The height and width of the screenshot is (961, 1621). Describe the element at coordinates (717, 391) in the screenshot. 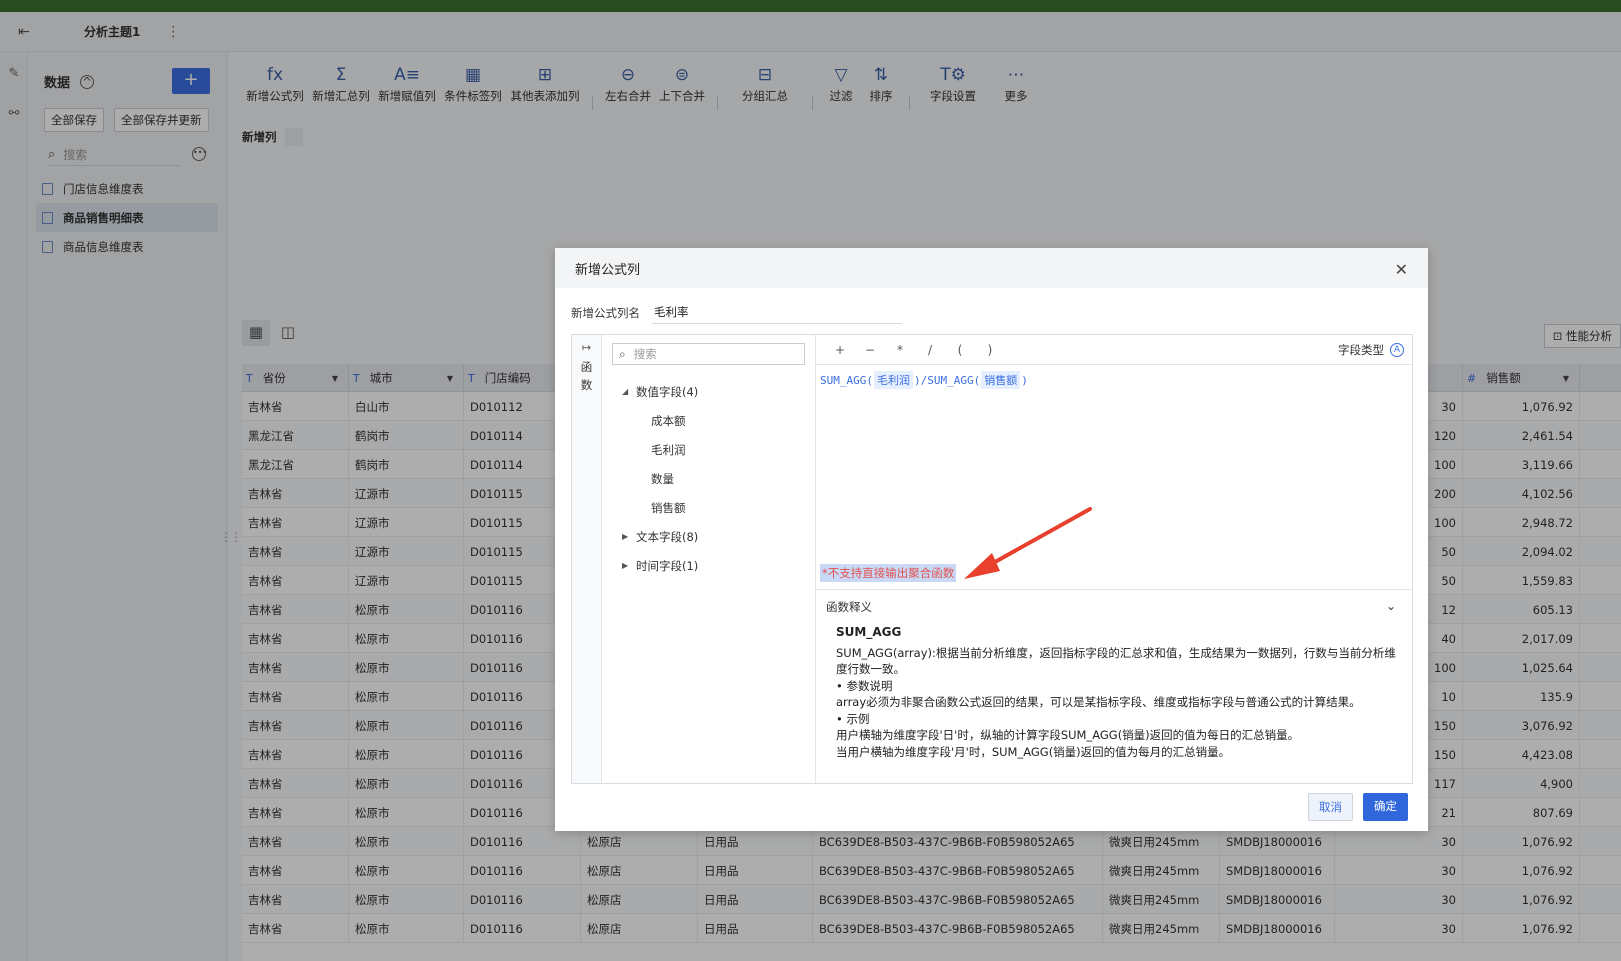

I see `tree-group-numeric: ◢ 数值字段(4)` at that location.